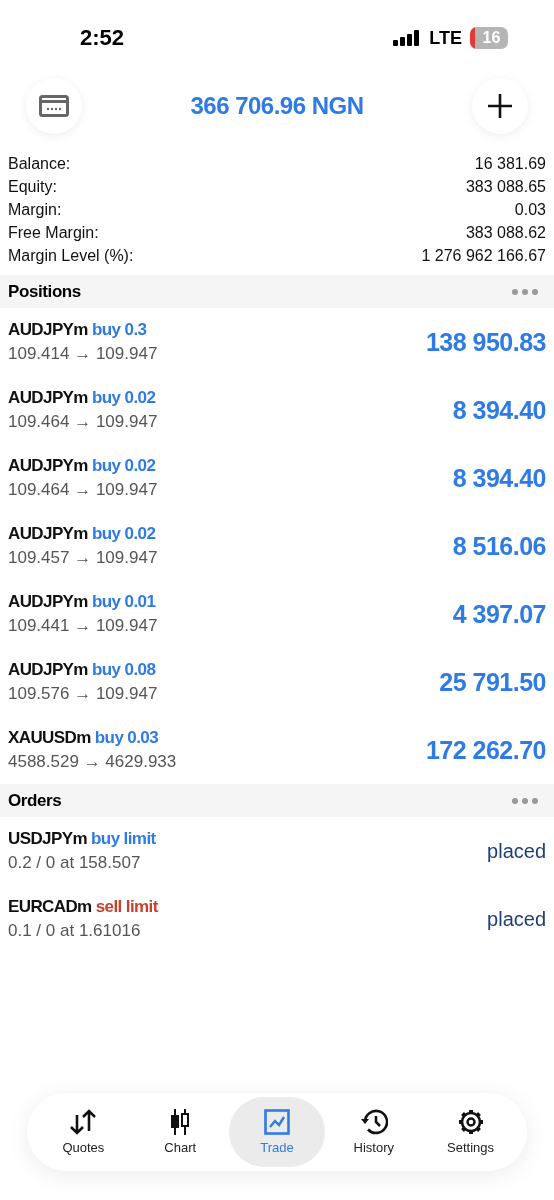  Describe the element at coordinates (92, 762) in the screenshot. I see `price-range: 4588.529 → 4629.933` at that location.